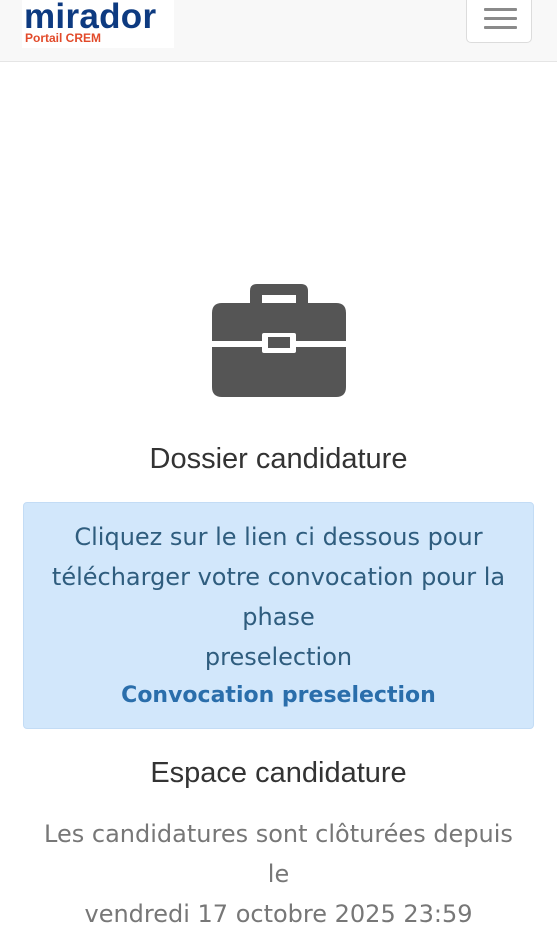 This screenshot has height=934, width=557. Describe the element at coordinates (63, 38) in the screenshot. I see `brand-subtitle: Portail CREM` at that location.